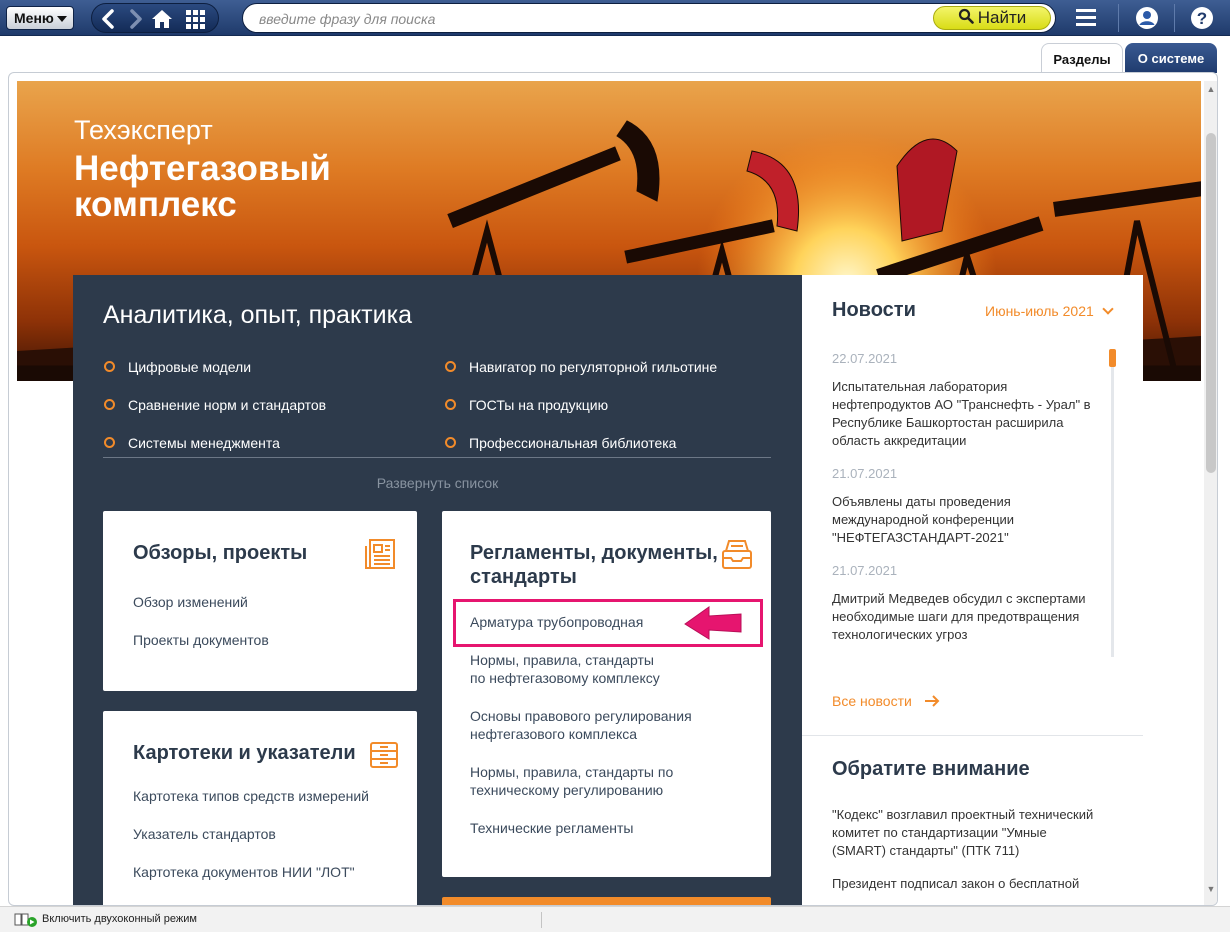 The height and width of the screenshot is (932, 1230). I want to click on quick-link-digital-models: Цифровые модели, so click(177, 367).